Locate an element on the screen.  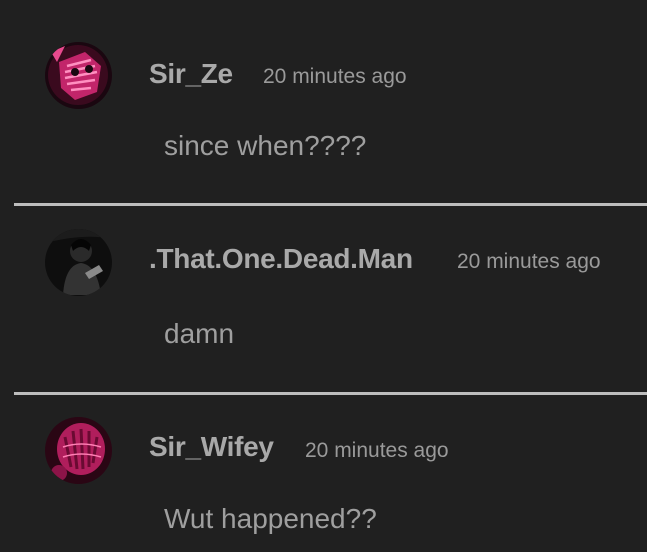
username: .That.One.Dead.Man is located at coordinates (281, 259).